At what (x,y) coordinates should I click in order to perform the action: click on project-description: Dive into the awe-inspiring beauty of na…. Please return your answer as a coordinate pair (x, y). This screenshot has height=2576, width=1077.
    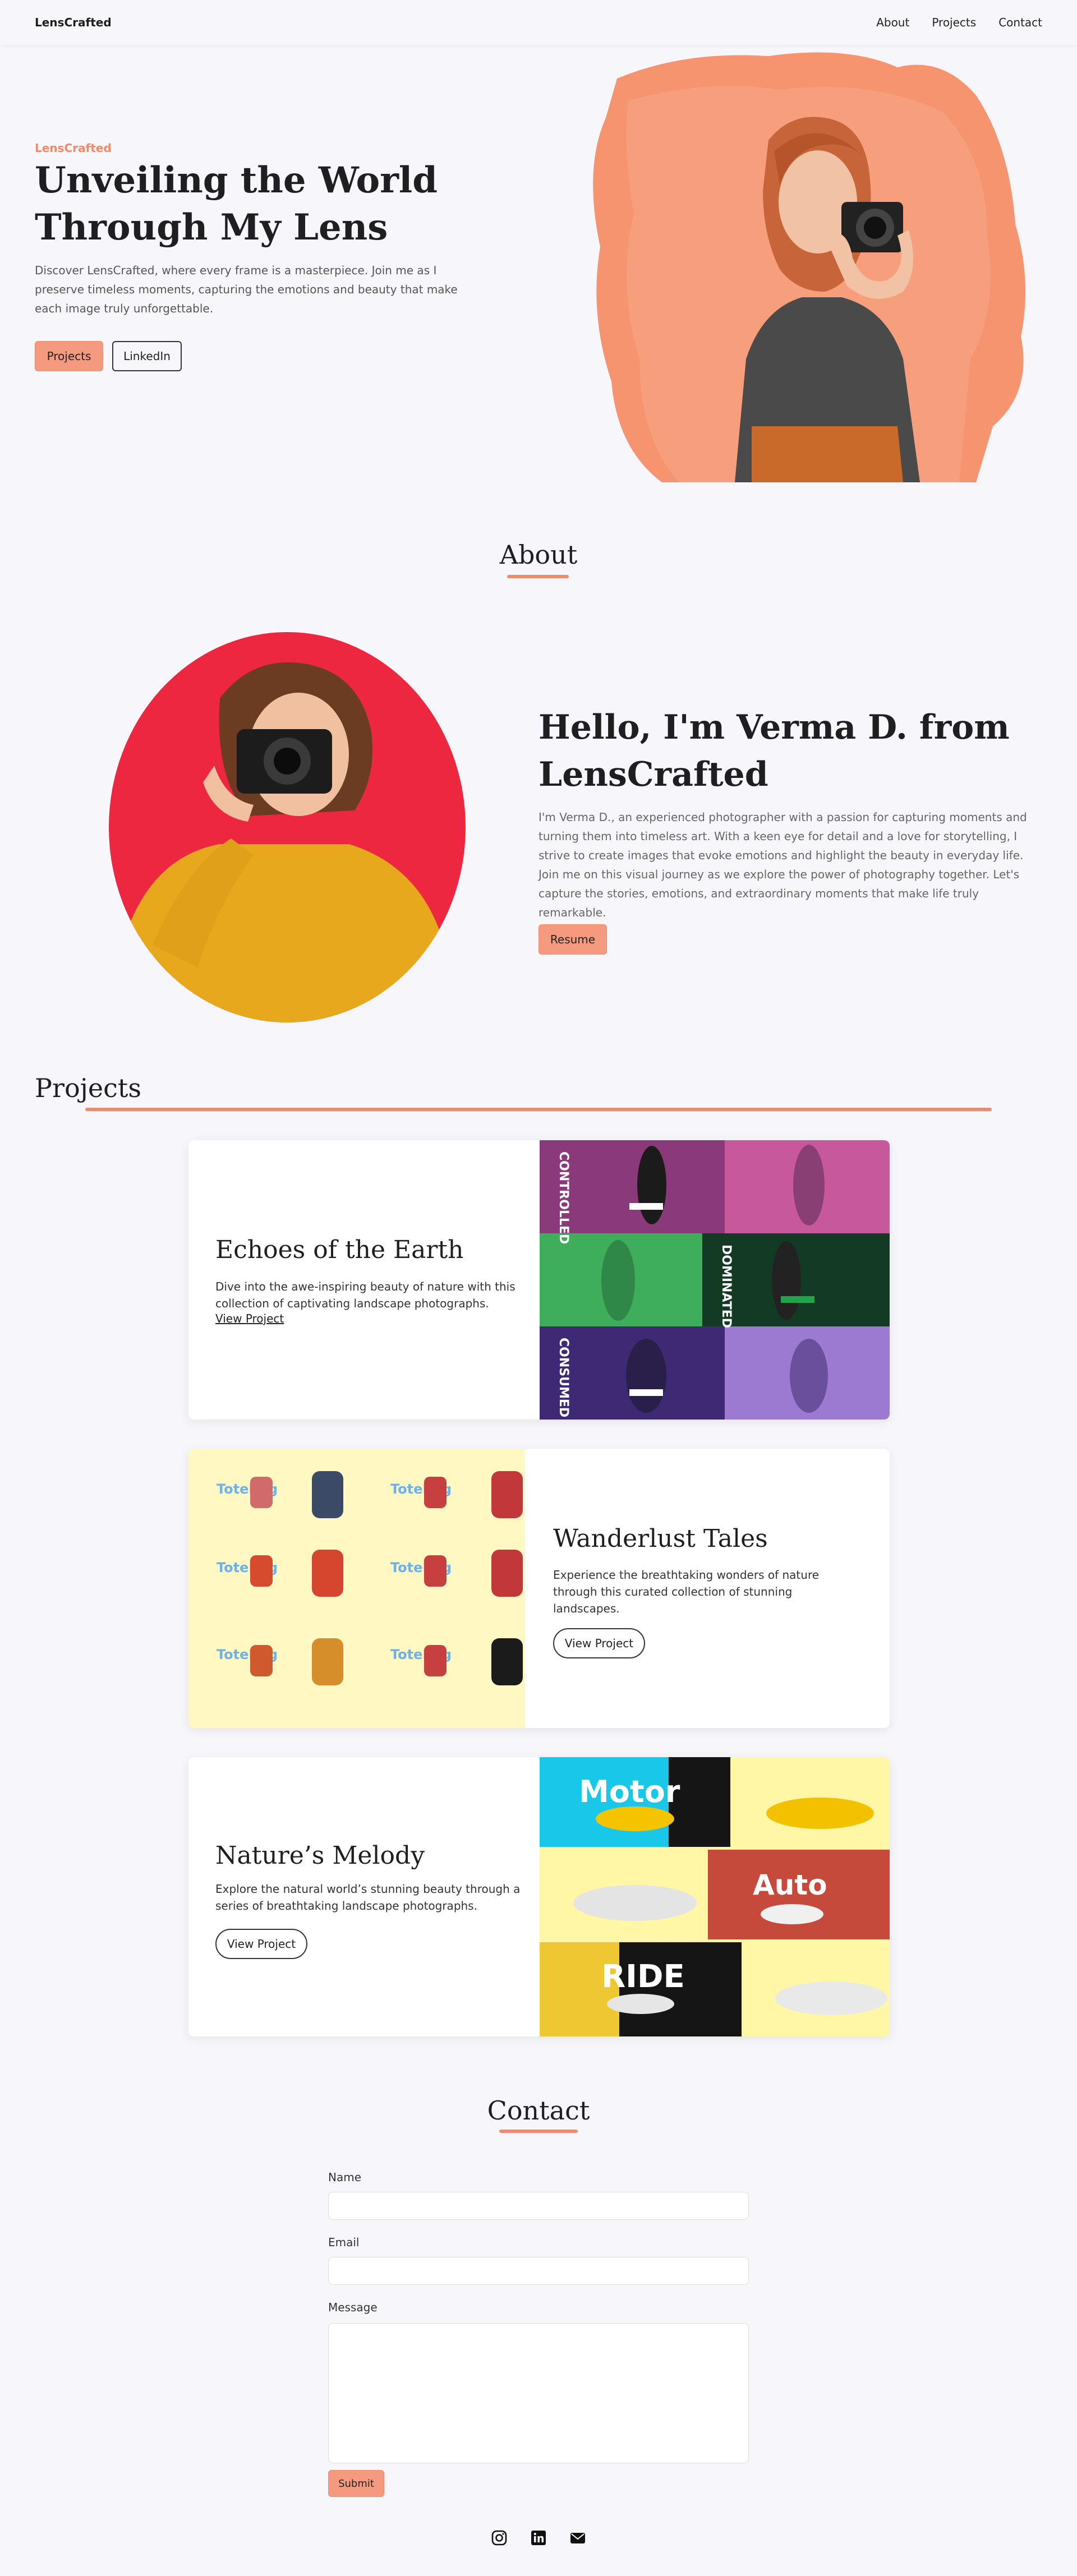
    Looking at the image, I should click on (365, 1295).